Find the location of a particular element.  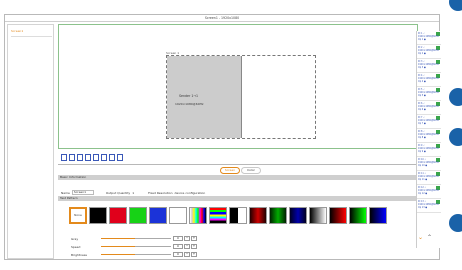

gray-row: Gray 0 − + is located at coordinates (134, 238).